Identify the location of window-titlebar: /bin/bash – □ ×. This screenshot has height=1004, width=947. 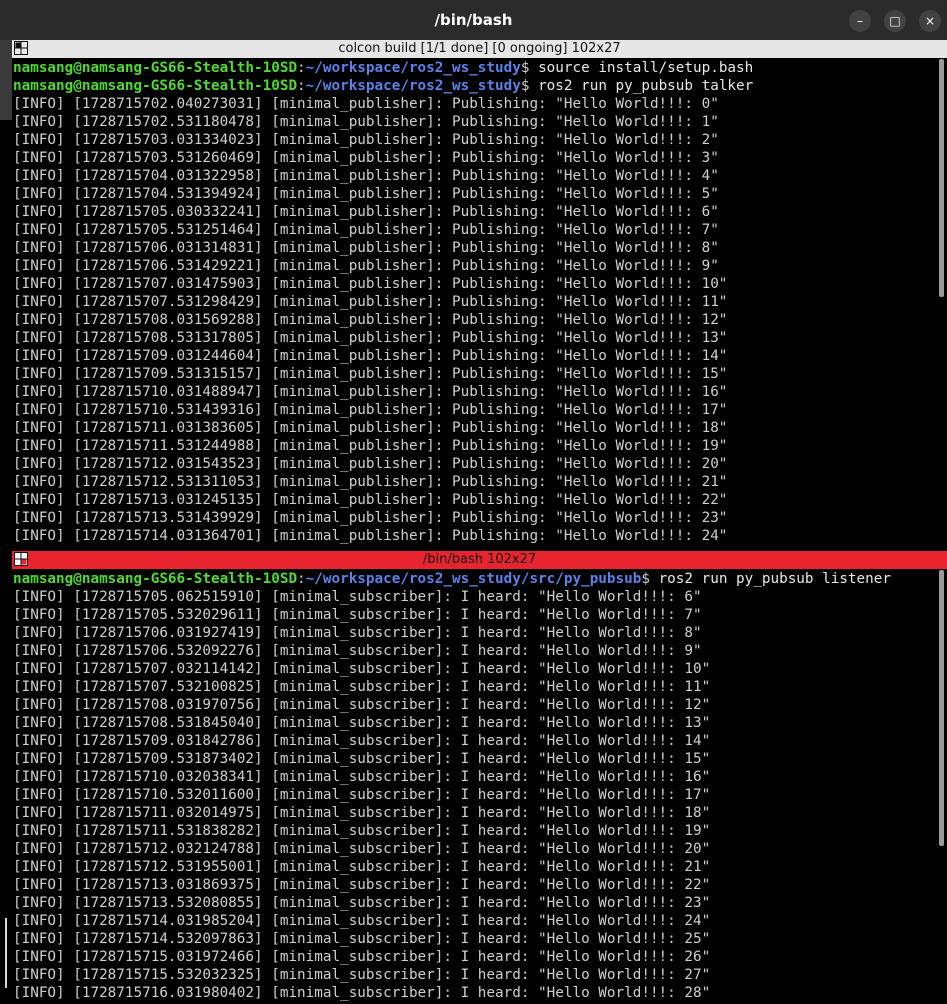
(473, 20).